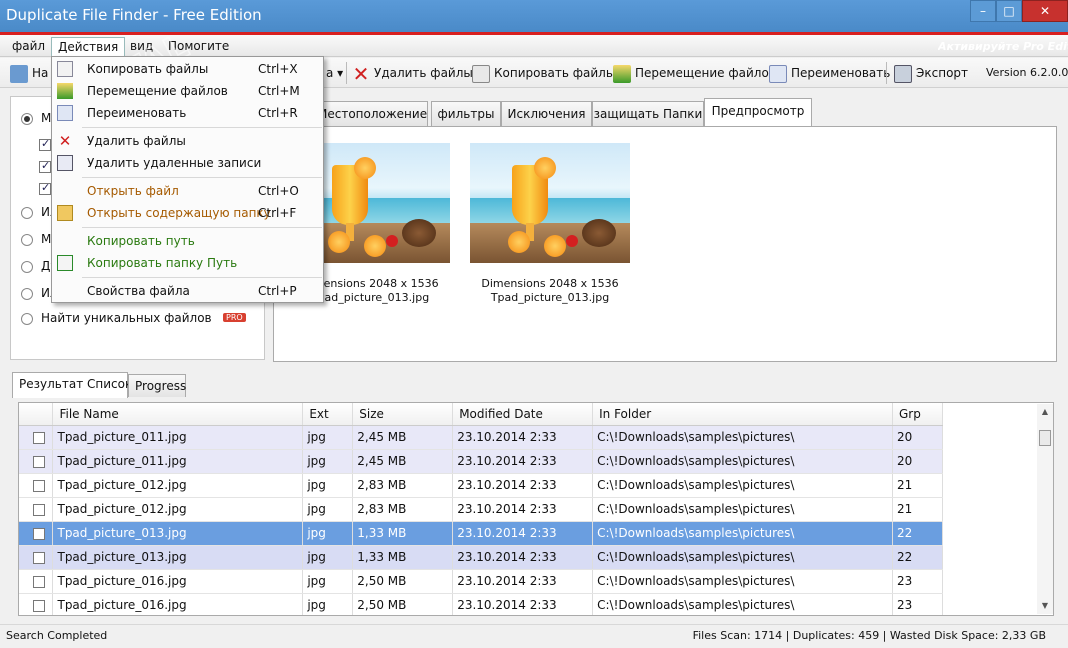 This screenshot has width=1068, height=648. I want to click on col-header-size: Size, so click(403, 414).